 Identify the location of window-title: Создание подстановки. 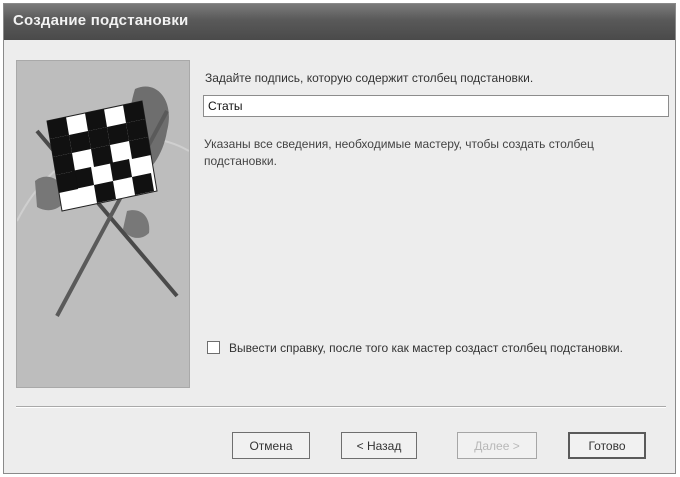
(101, 20).